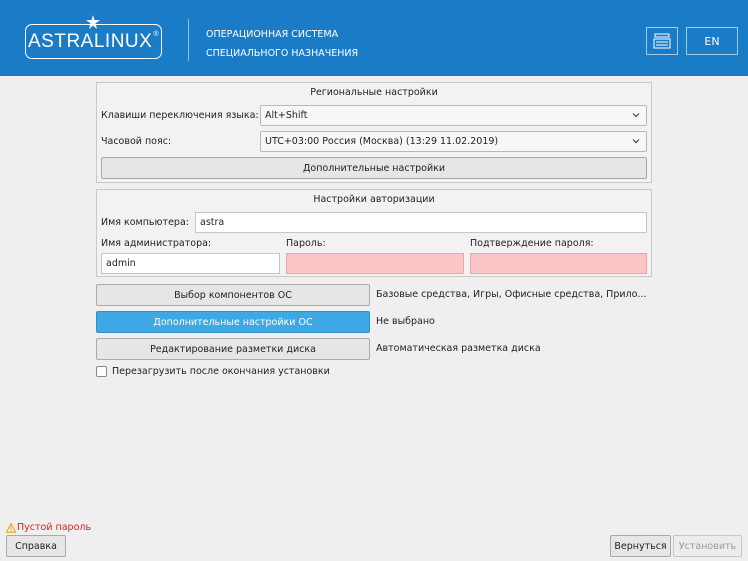  What do you see at coordinates (375, 263) in the screenshot?
I see `password-input` at bounding box center [375, 263].